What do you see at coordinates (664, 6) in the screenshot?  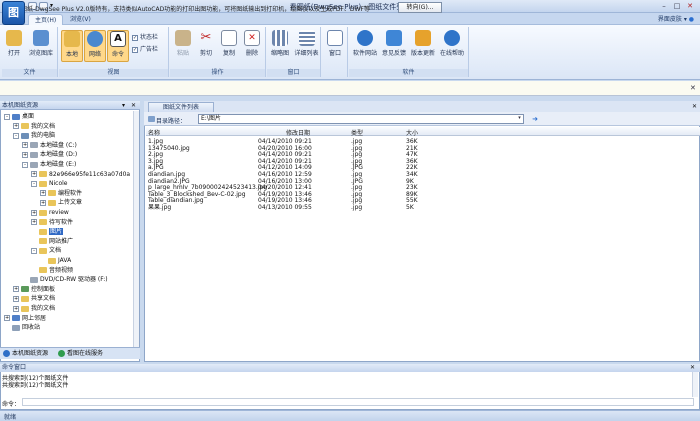 I see `minimize-button: –` at bounding box center [664, 6].